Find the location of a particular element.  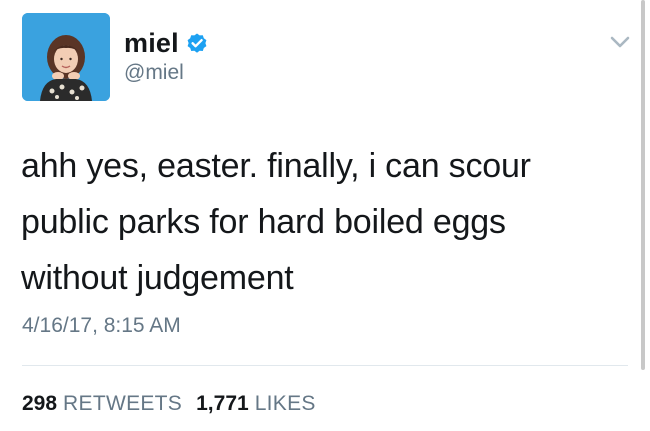

likes-stat: 1,771 LIKES is located at coordinates (256, 404).